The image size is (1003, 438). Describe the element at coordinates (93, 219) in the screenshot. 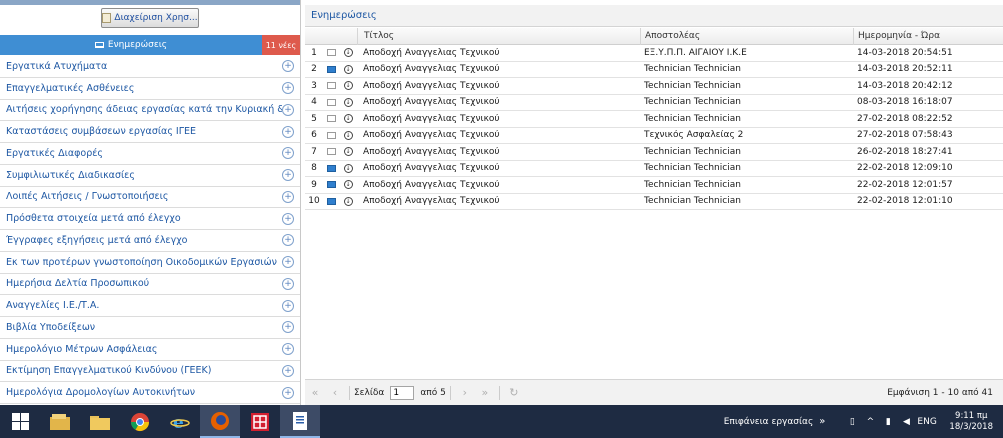

I see `sidebar-menu-item-label: Πρόσθετα στοιχεία μετά από έλεγχο` at that location.